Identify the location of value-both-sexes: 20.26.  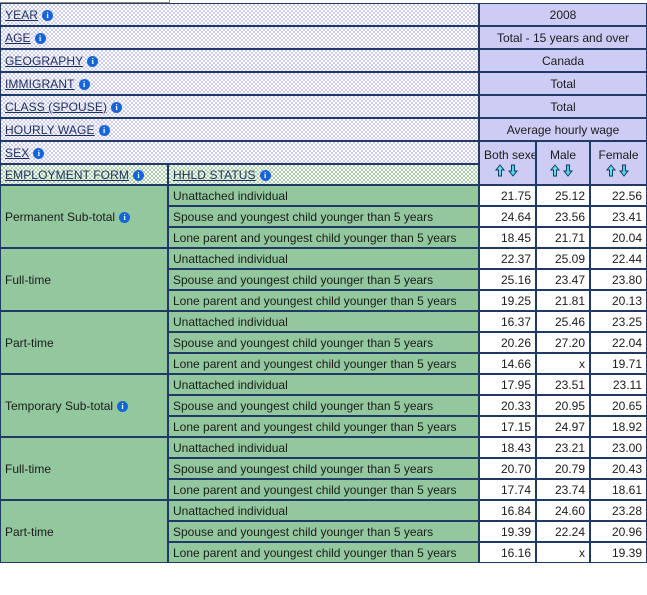
(508, 342).